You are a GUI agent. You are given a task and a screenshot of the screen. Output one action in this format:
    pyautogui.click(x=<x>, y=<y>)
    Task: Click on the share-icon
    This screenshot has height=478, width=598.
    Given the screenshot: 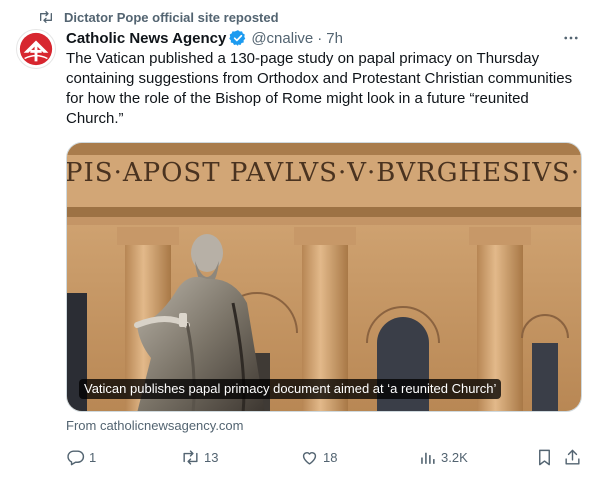 What is the action you would take?
    pyautogui.click(x=572, y=457)
    